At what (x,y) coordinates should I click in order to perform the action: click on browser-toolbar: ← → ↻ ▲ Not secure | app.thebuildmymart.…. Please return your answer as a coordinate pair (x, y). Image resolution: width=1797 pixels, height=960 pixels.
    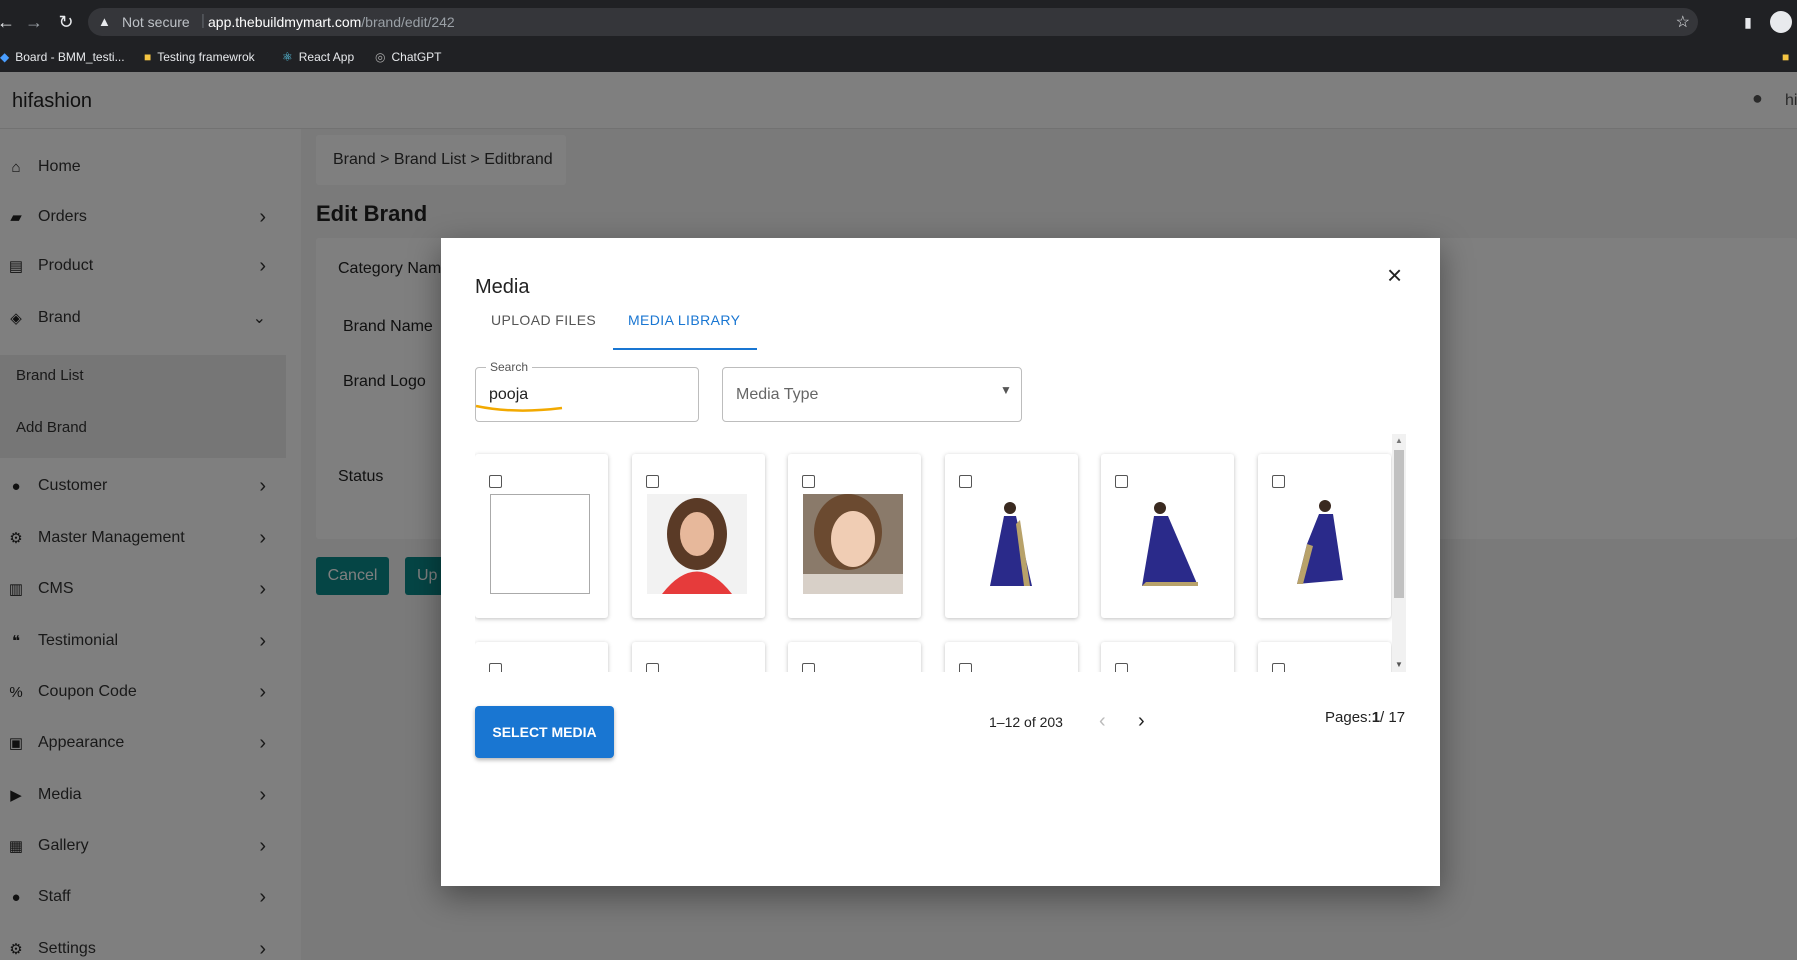
    Looking at the image, I should click on (898, 22).